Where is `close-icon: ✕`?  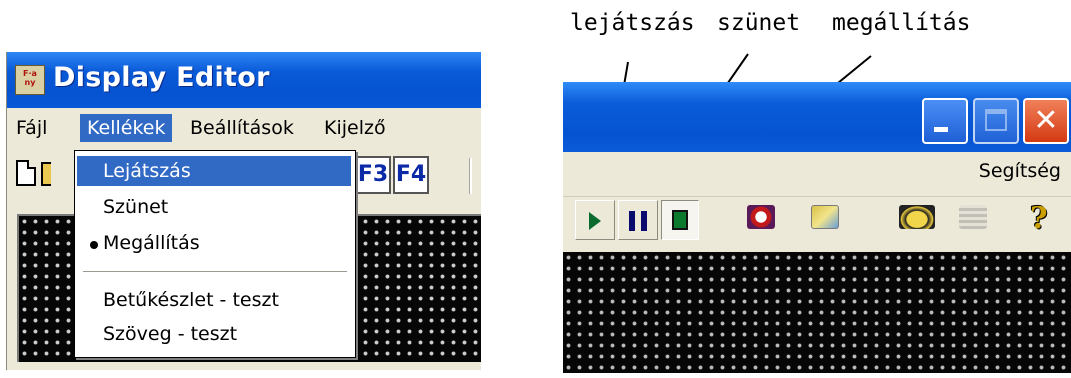 close-icon: ✕ is located at coordinates (1046, 120).